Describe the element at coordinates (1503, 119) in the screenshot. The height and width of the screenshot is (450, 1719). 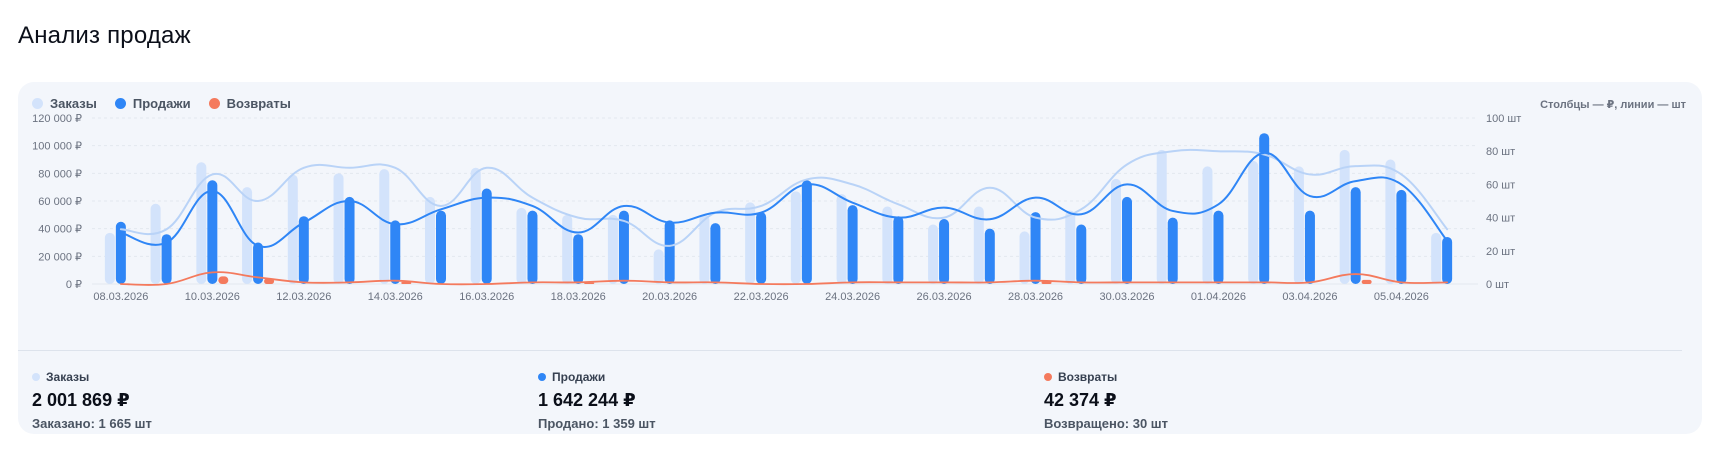
I see `y-right-tick-label: 100 шт` at that location.